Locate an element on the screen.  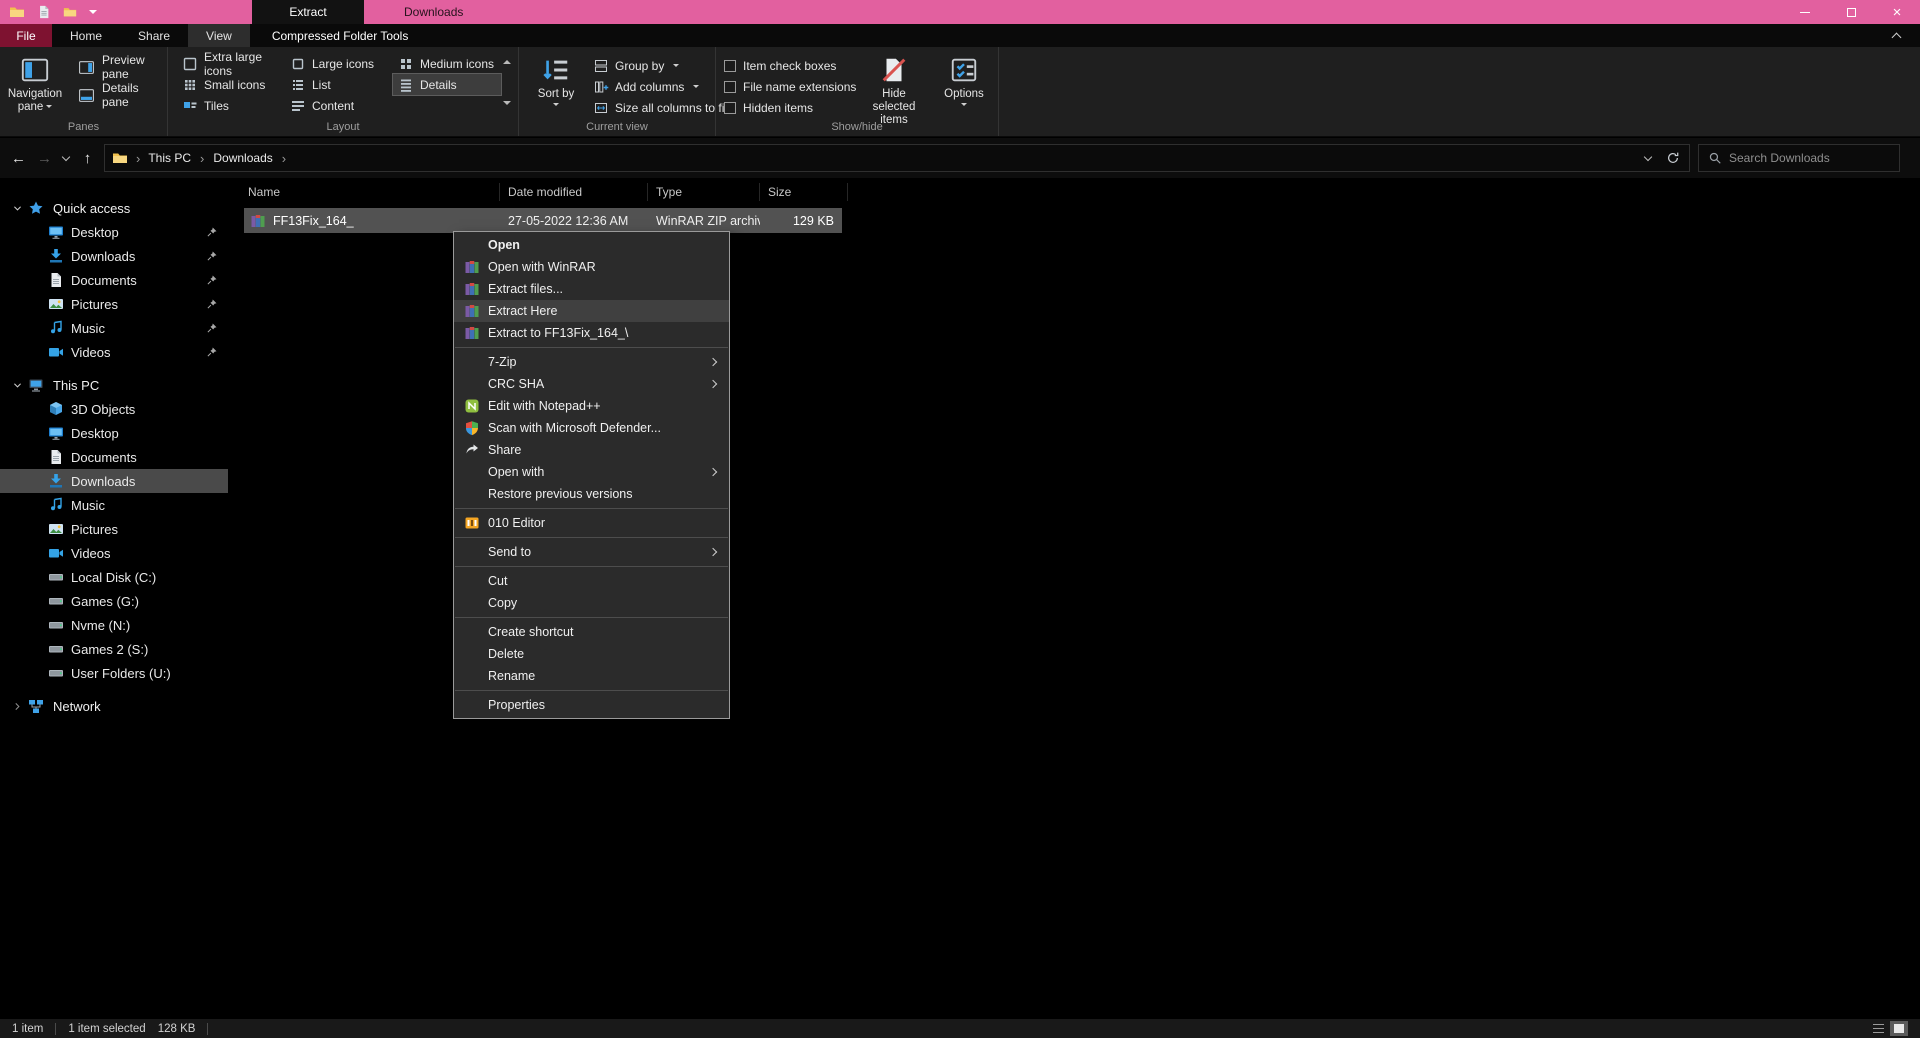
context-menu-item-properties: Properties is located at coordinates (591, 705).